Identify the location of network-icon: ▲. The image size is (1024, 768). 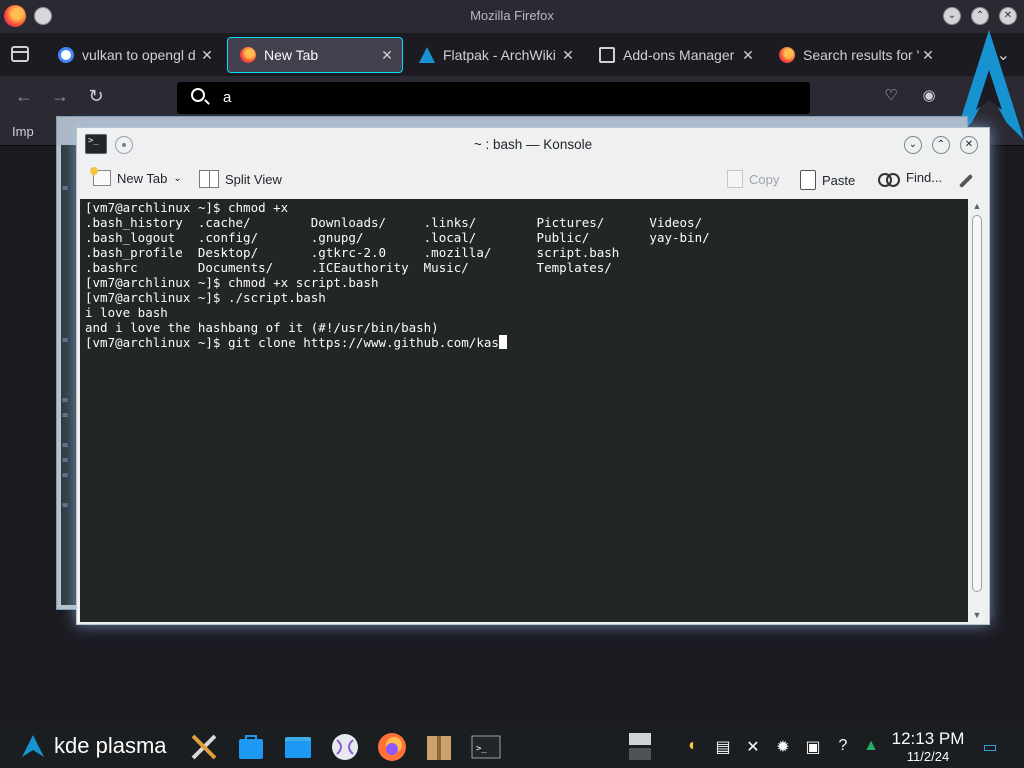
(871, 746).